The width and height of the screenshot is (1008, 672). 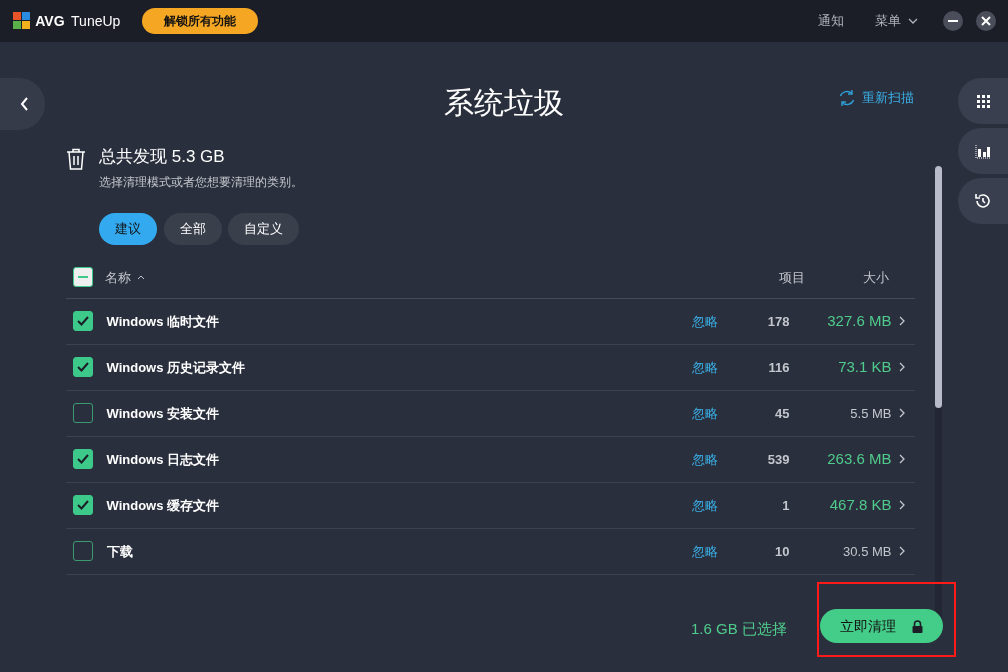 I want to click on bar-chart-icon, so click(x=983, y=151).